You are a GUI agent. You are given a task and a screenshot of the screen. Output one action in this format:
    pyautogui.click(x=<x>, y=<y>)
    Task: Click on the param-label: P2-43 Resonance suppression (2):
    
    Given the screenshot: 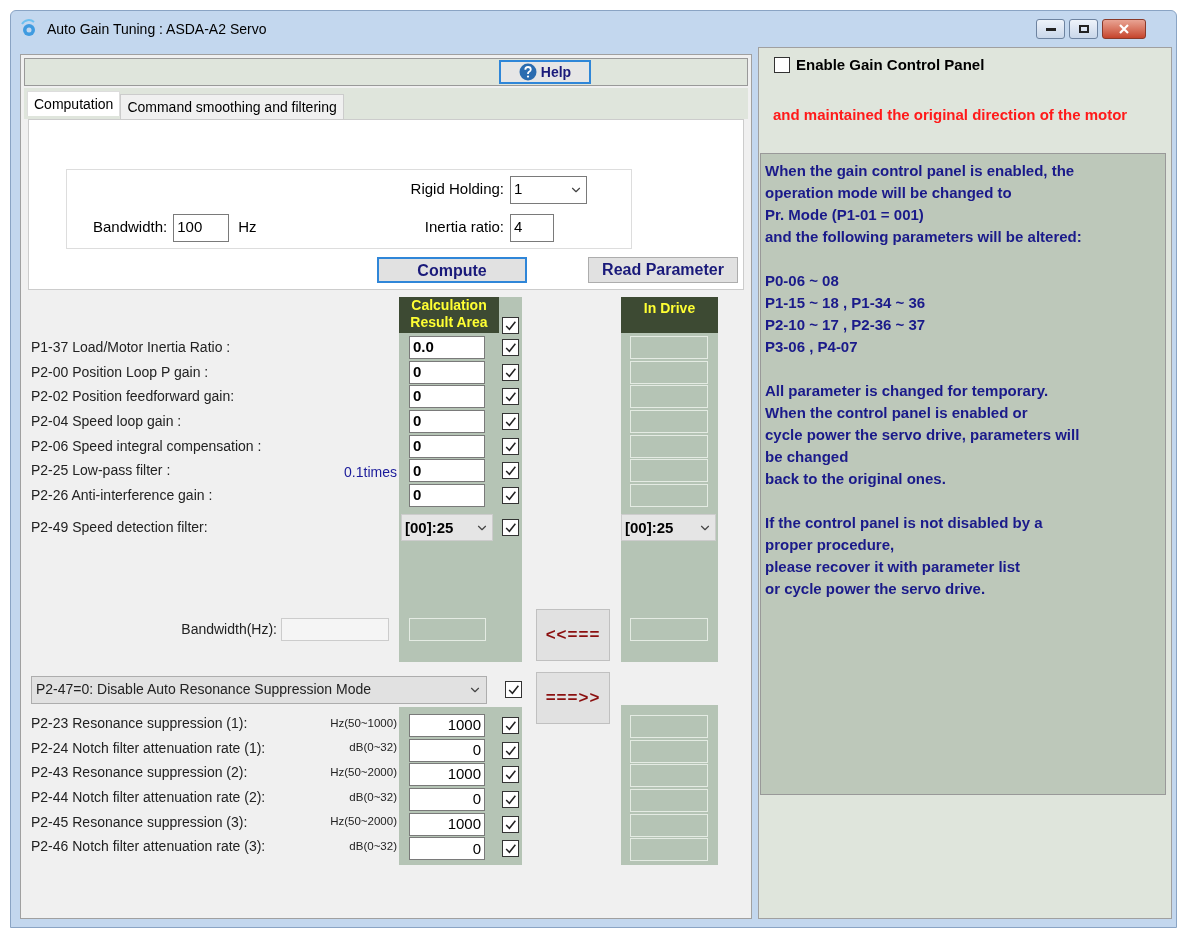 What is the action you would take?
    pyautogui.click(x=139, y=773)
    